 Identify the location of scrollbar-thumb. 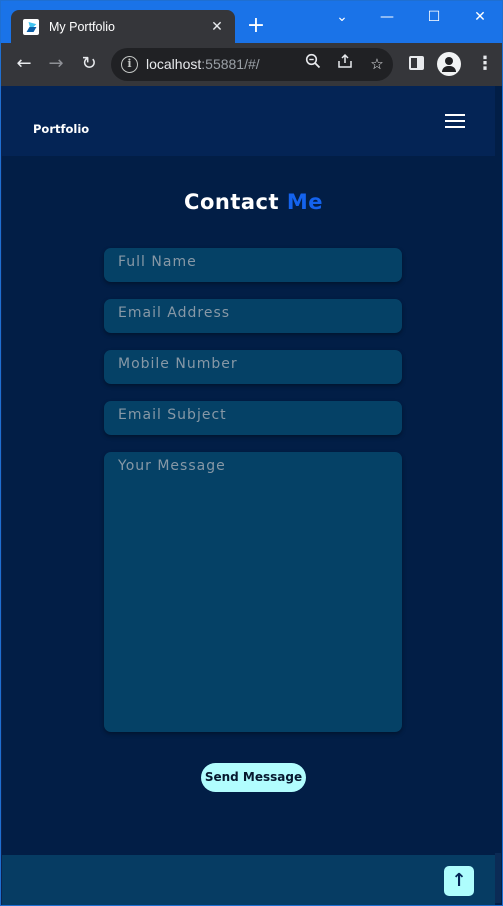
(498, 878).